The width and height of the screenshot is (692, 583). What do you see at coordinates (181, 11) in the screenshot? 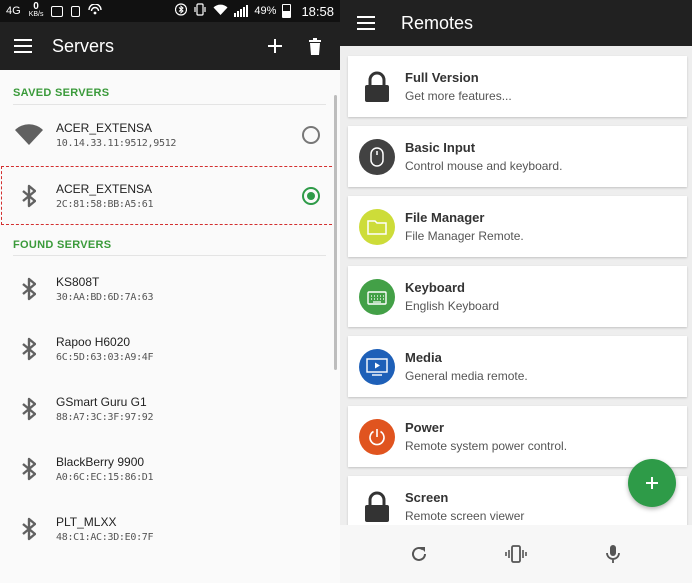
I see `bluetooth-status-icon` at bounding box center [181, 11].